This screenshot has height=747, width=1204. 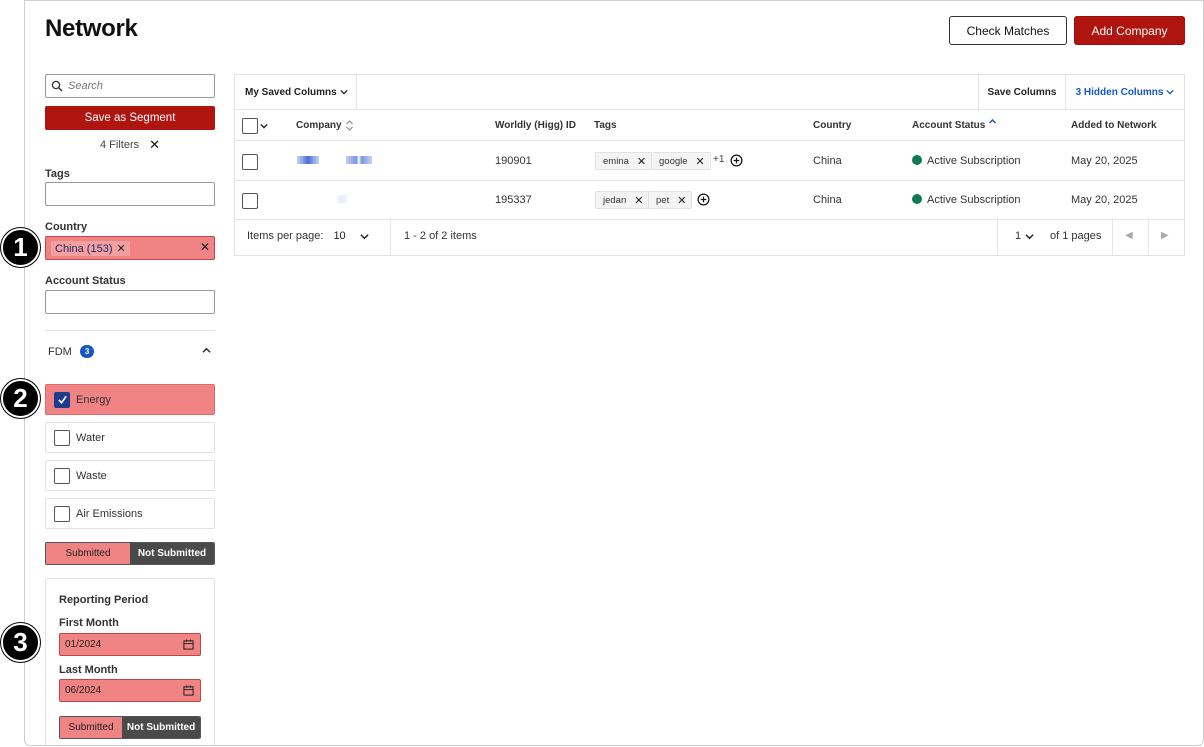 I want to click on save-columns-button: Save Columns, so click(x=1022, y=92).